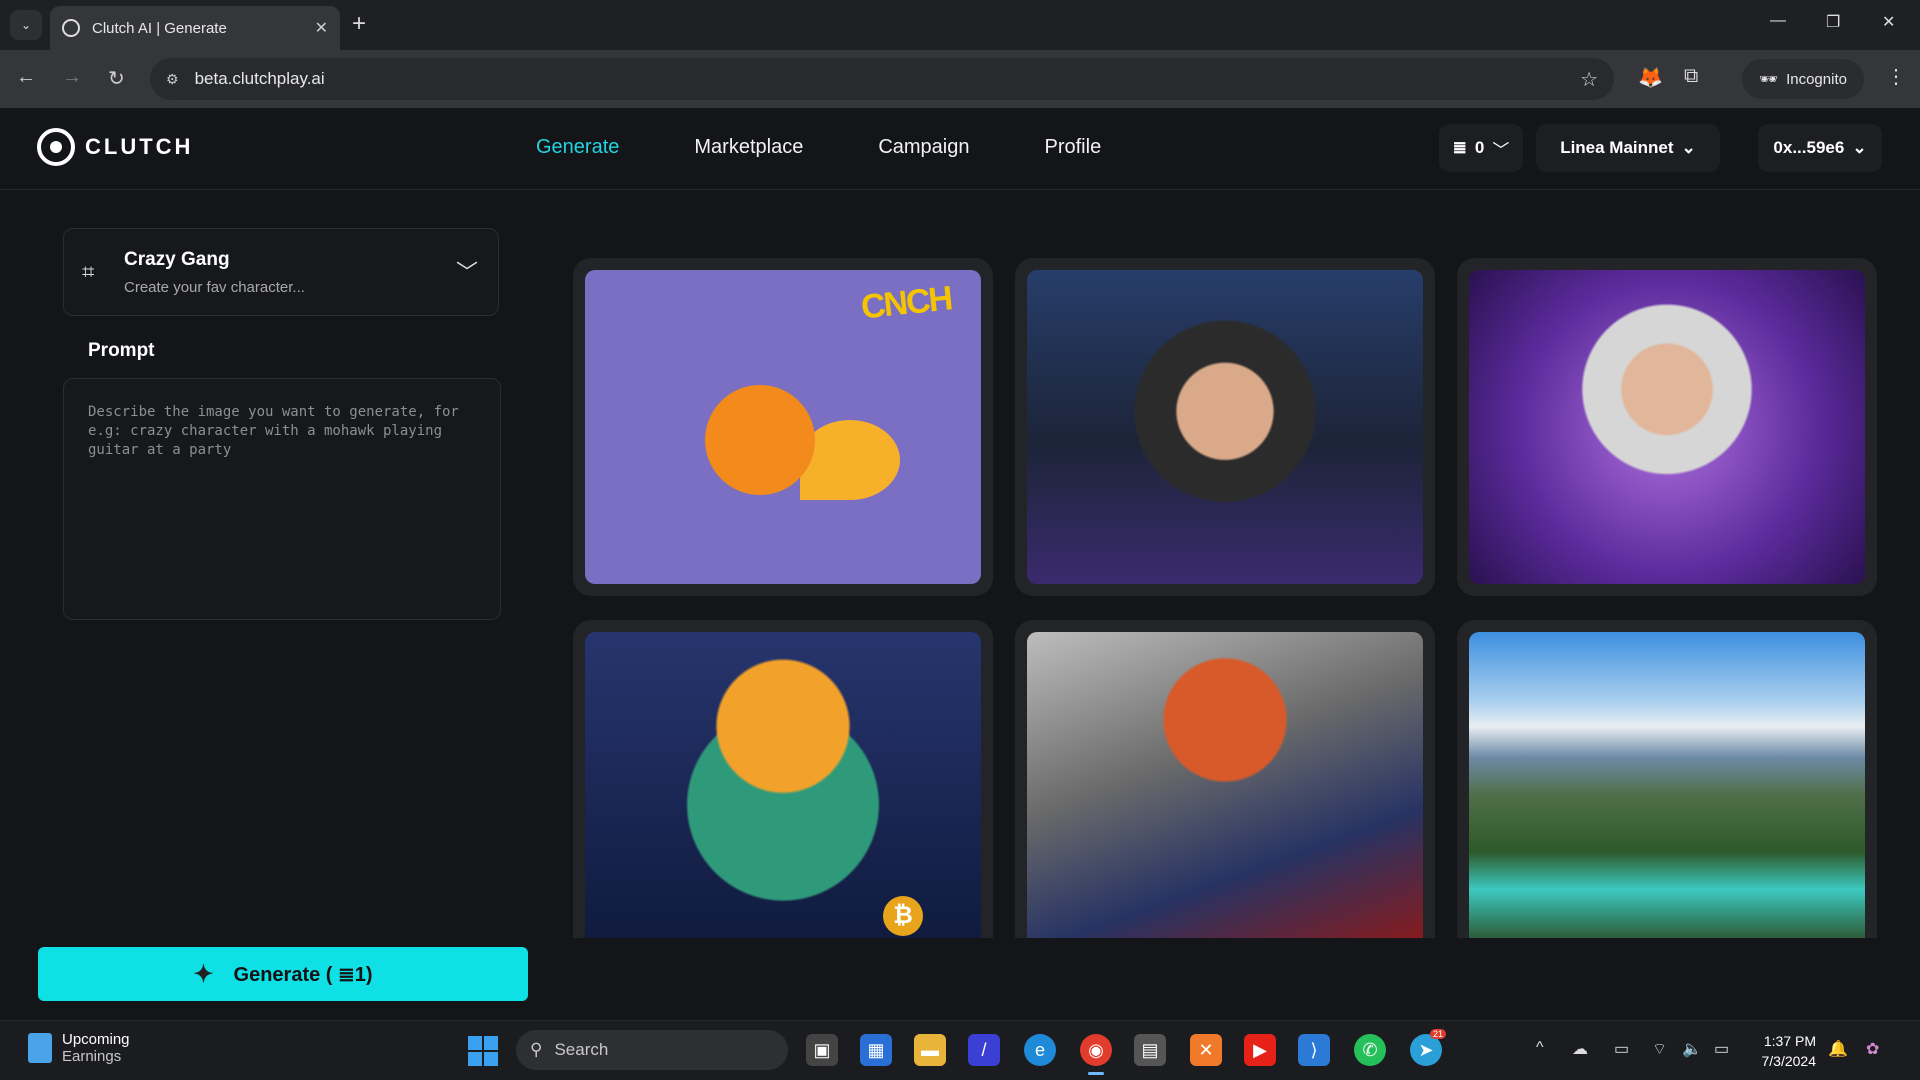 This screenshot has width=1920, height=1080. Describe the element at coordinates (1438, 1034) in the screenshot. I see `telegram-badge: 21` at that location.